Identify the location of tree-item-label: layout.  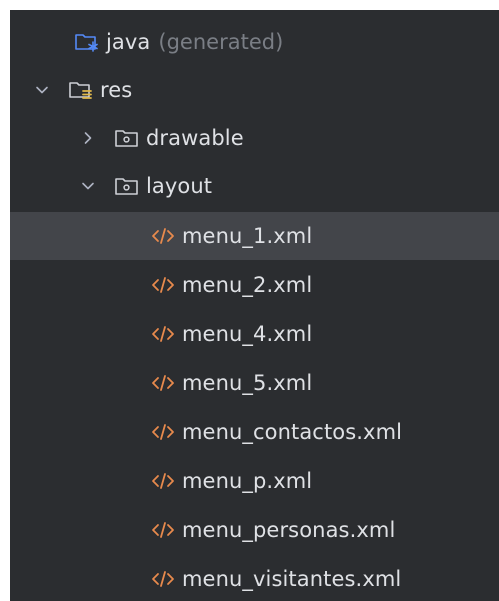
(179, 186).